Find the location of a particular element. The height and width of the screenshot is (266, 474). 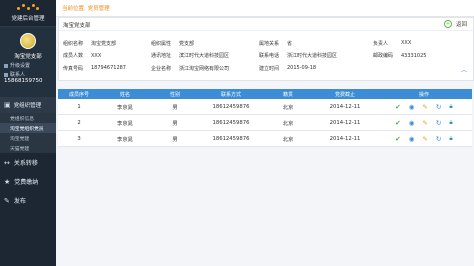

info-key: 建立时间 is located at coordinates (269, 68).